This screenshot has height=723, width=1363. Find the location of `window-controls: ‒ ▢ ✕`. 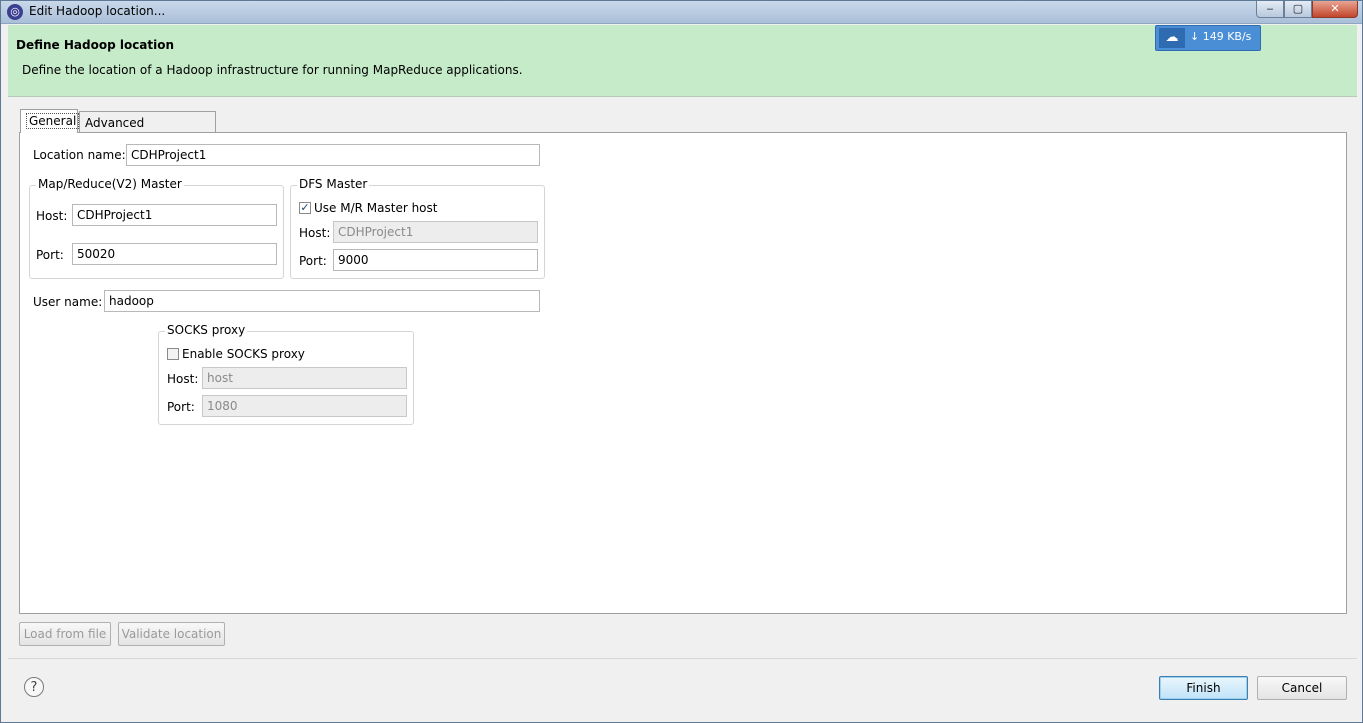

window-controls: ‒ ▢ ✕ is located at coordinates (1307, 10).